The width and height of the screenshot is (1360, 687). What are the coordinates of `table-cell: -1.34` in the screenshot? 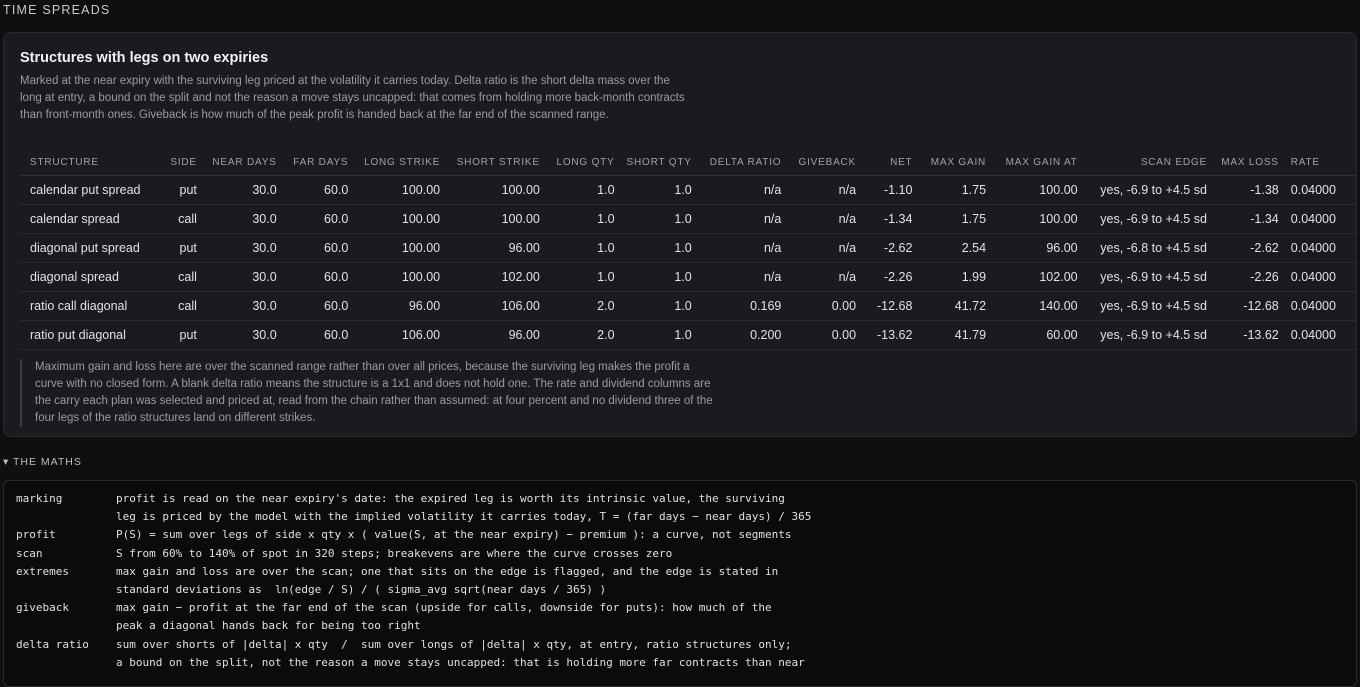 It's located at (1248, 219).